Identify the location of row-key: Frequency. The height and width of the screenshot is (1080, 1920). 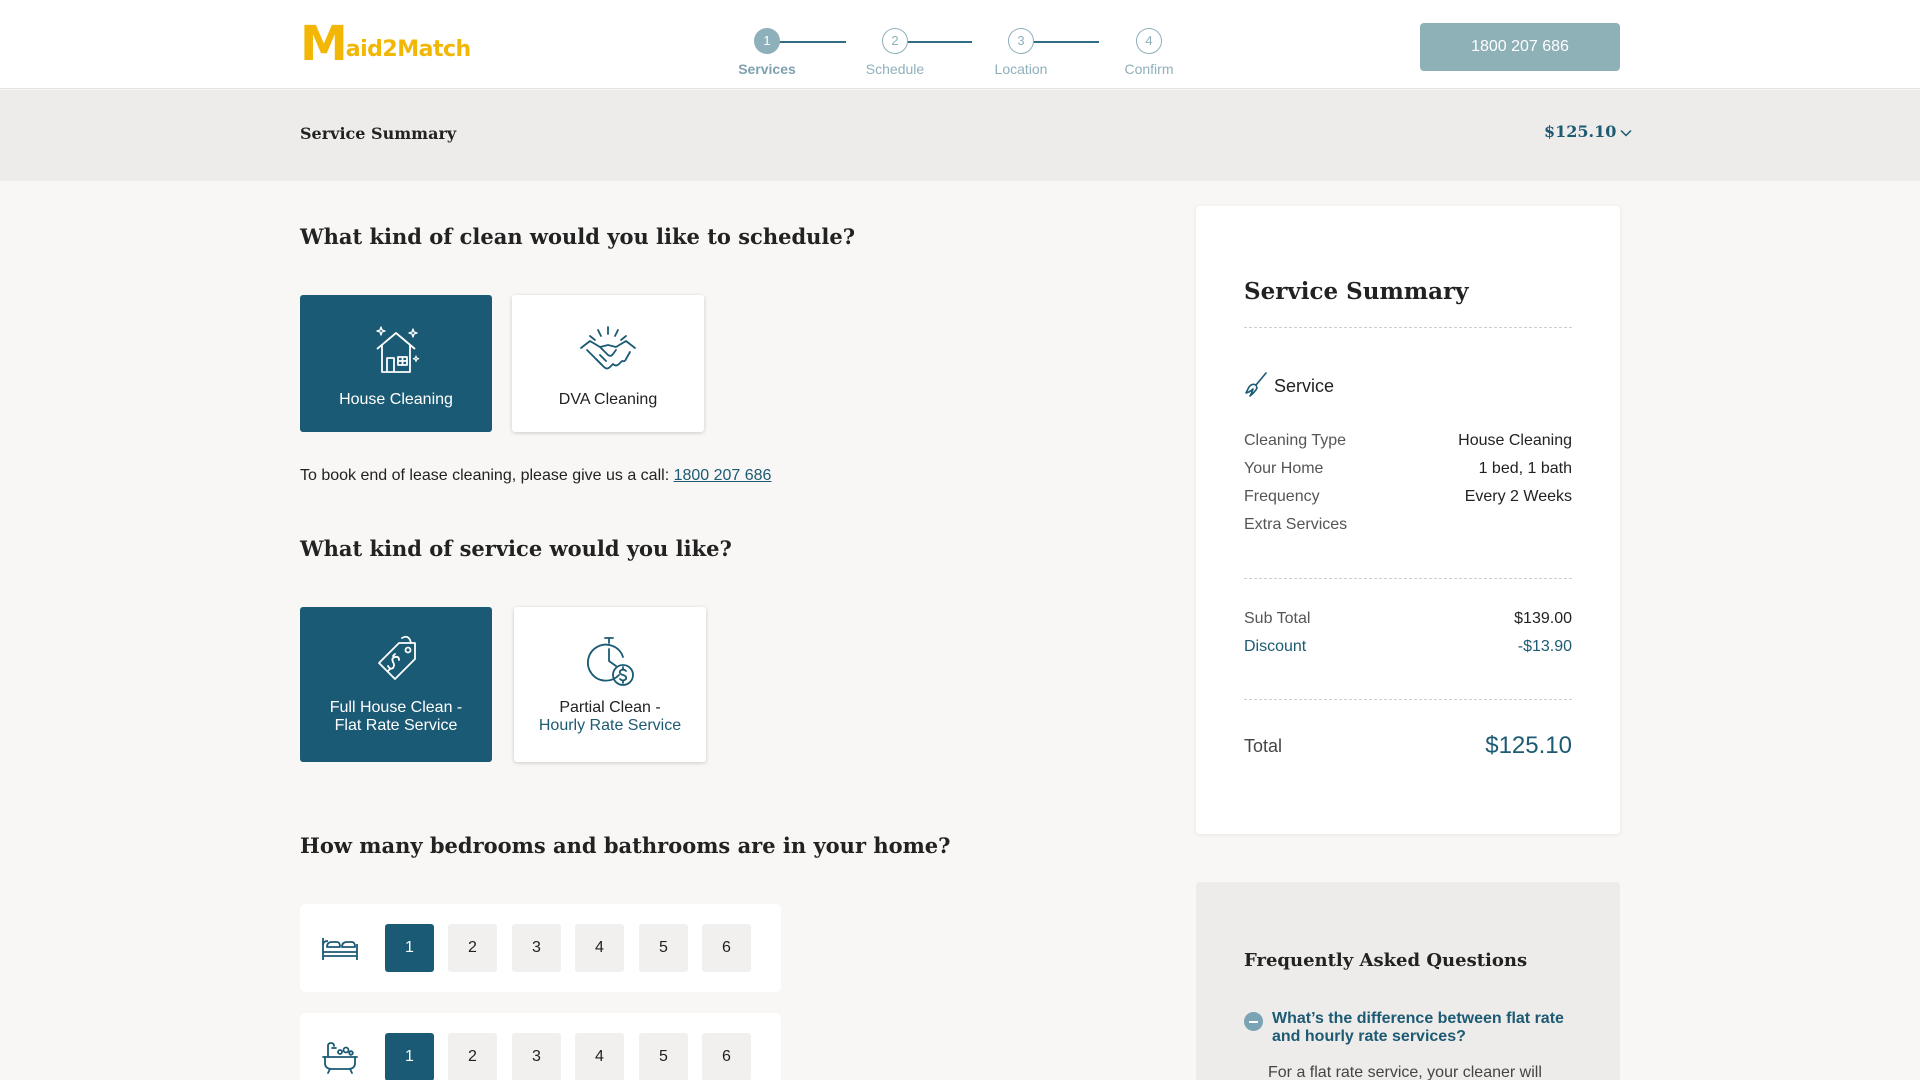
(1282, 496).